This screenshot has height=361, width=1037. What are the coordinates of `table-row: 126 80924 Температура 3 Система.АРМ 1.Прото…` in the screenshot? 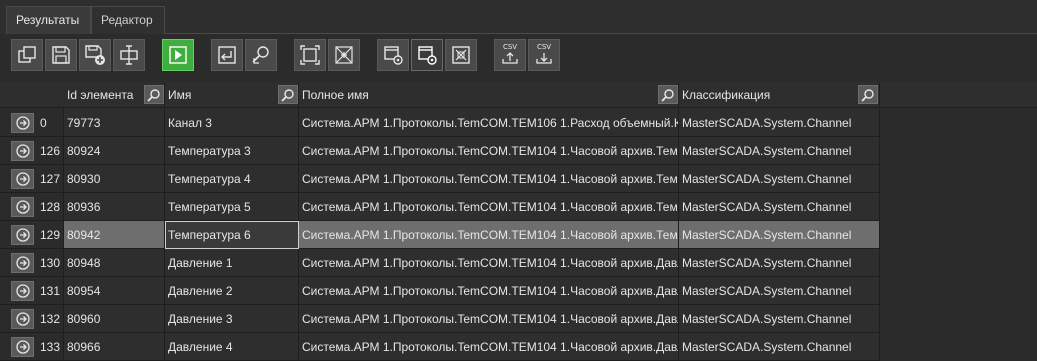 It's located at (518, 151).